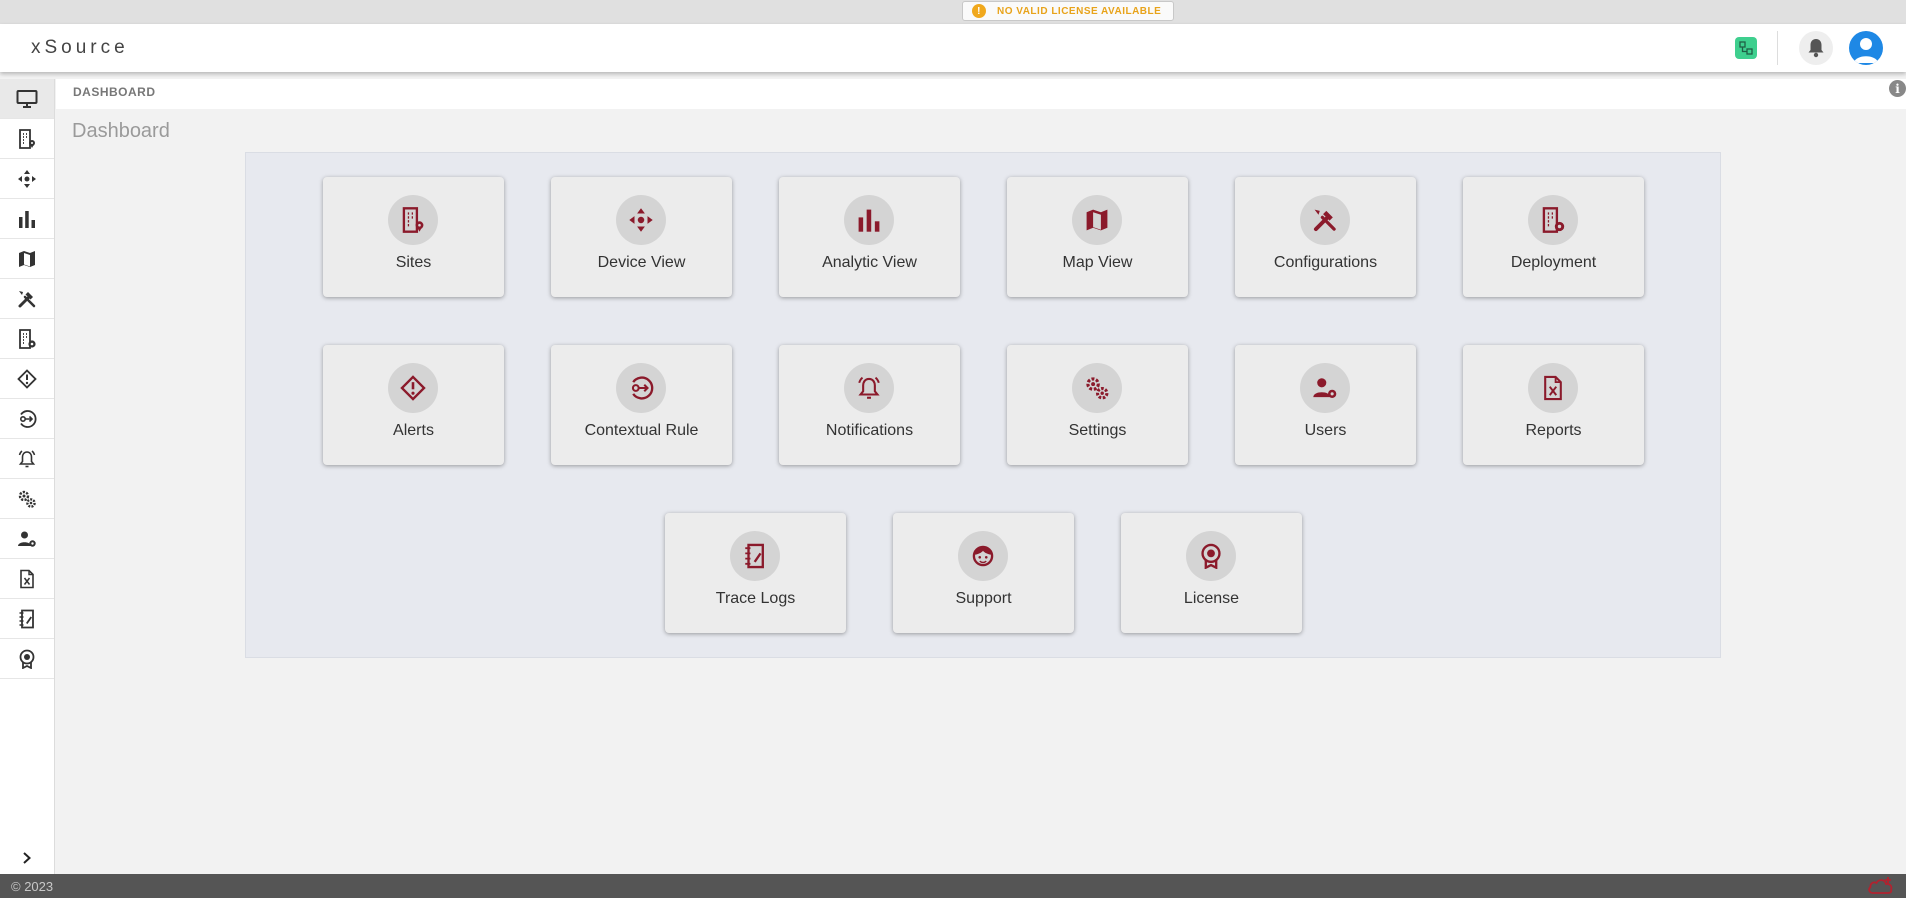 This screenshot has width=1906, height=898. Describe the element at coordinates (869, 430) in the screenshot. I see `tile-label: Notifications` at that location.